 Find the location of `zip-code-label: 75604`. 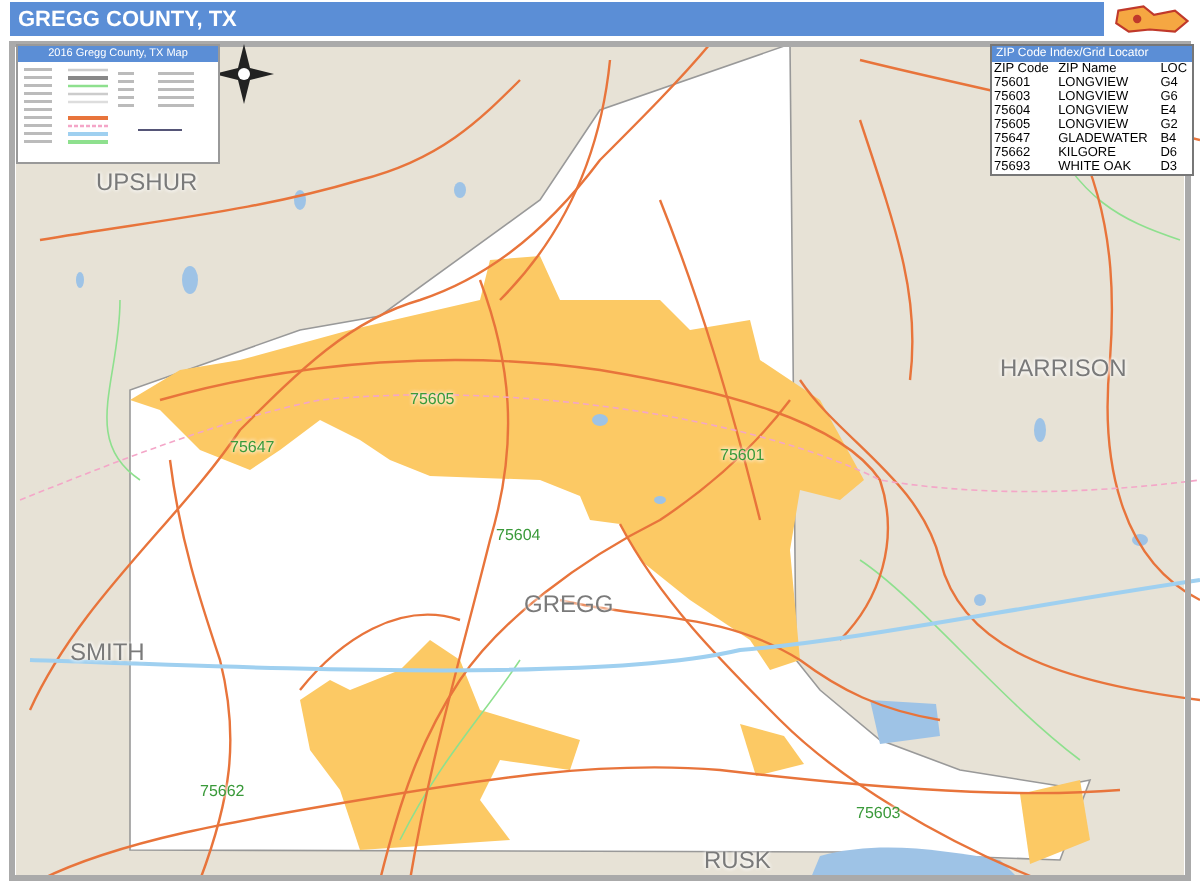

zip-code-label: 75604 is located at coordinates (518, 536).